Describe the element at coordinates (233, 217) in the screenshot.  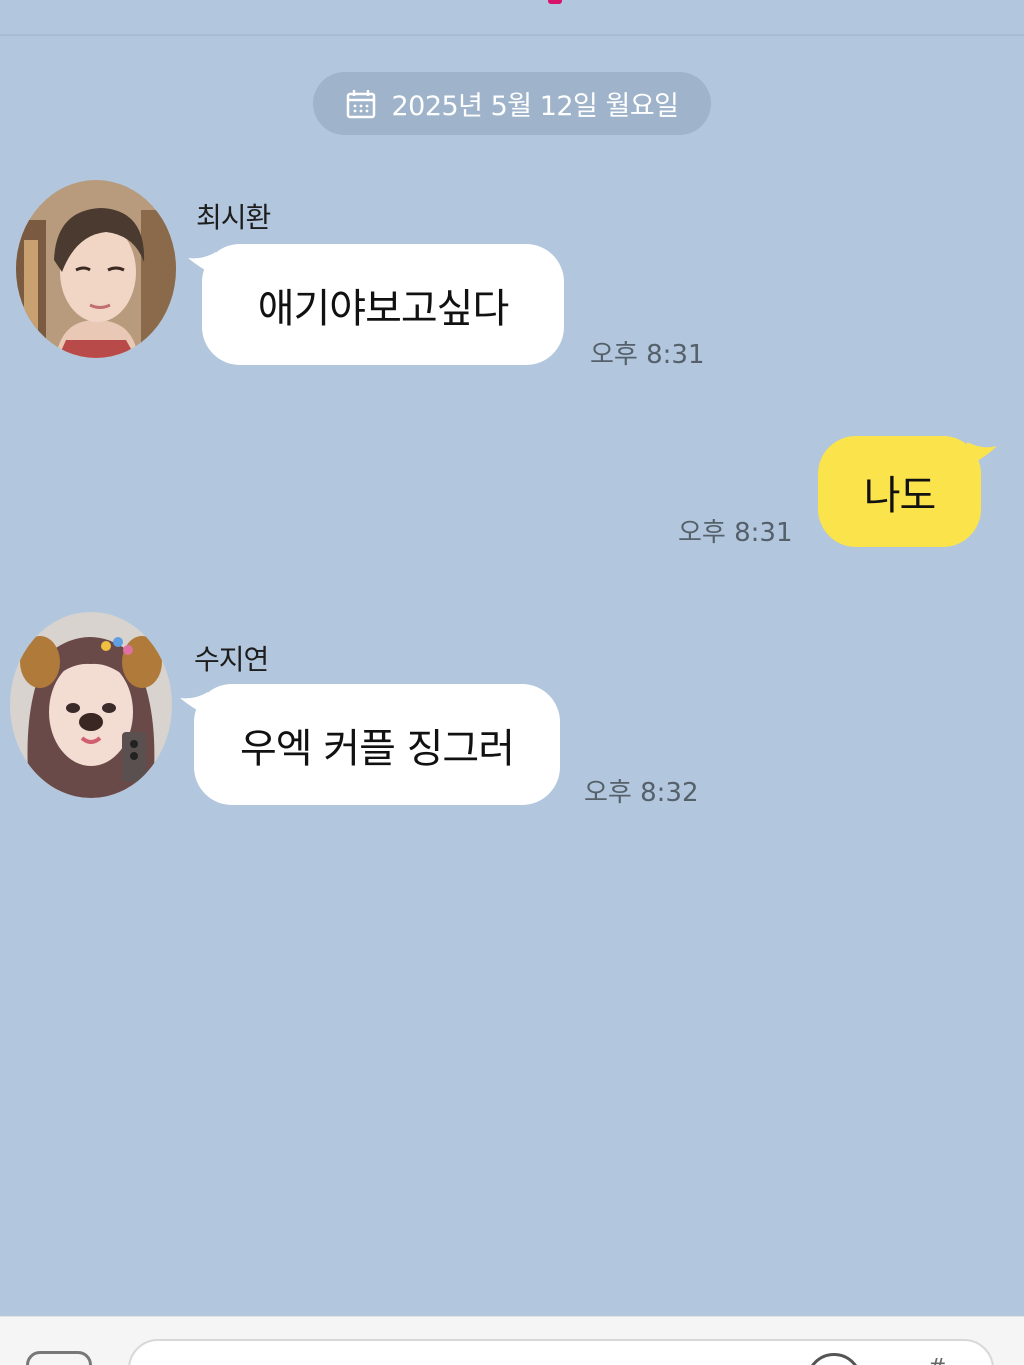
I see `sender-name: 최시환` at that location.